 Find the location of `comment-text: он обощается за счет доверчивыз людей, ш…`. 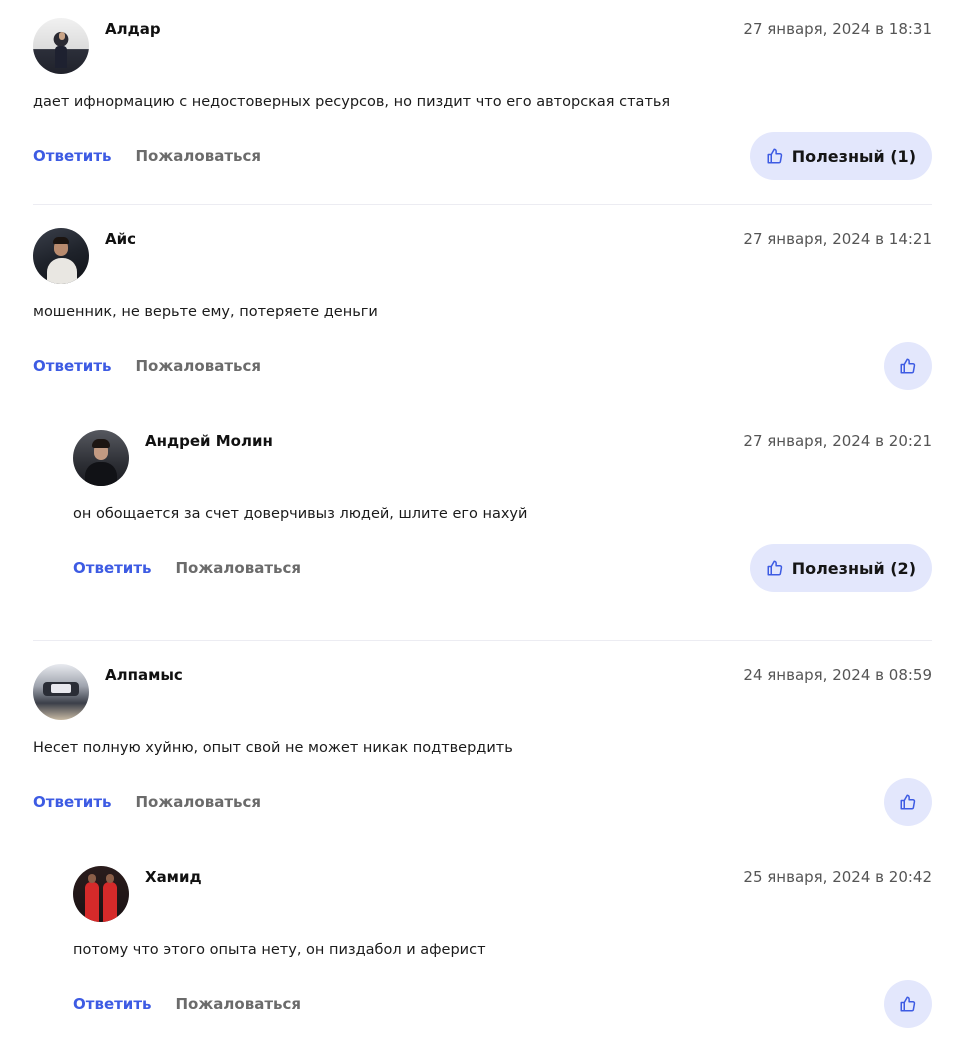

comment-text: он обощается за счет доверчивыз людей, ш… is located at coordinates (300, 514).